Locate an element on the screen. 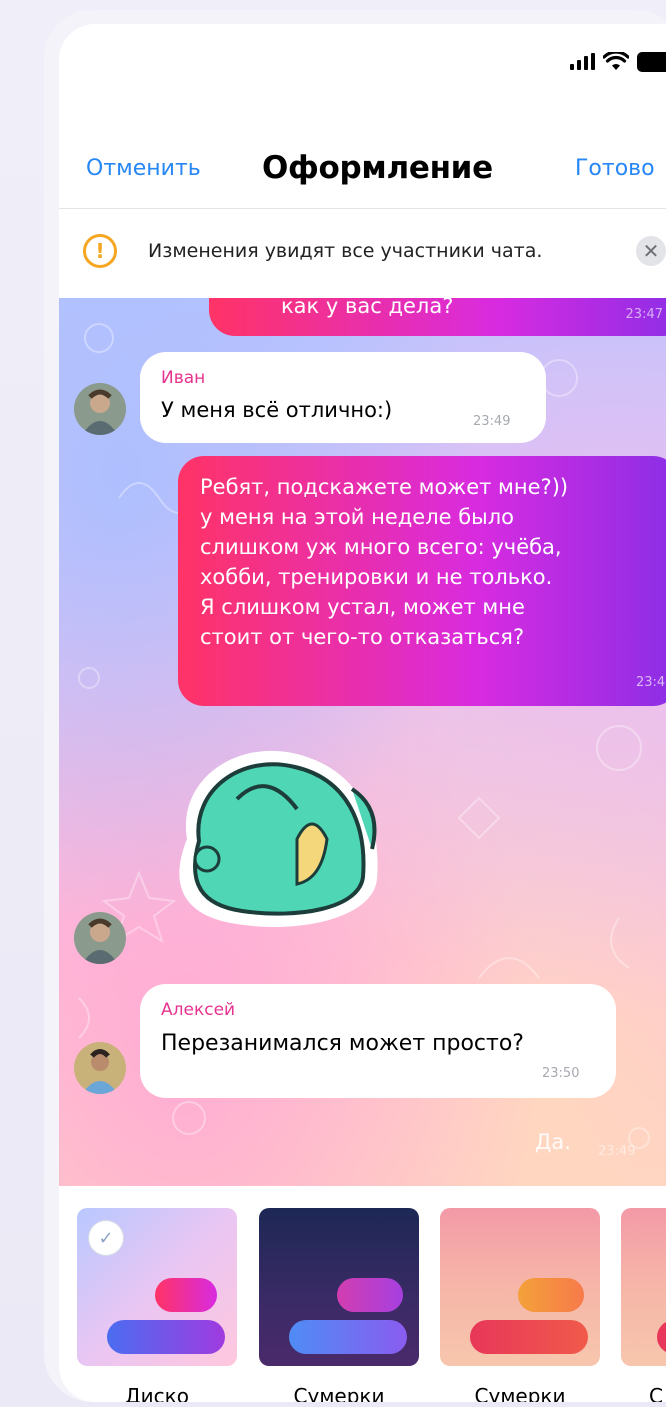 The image size is (666, 1407). signal-icon is located at coordinates (582, 61).